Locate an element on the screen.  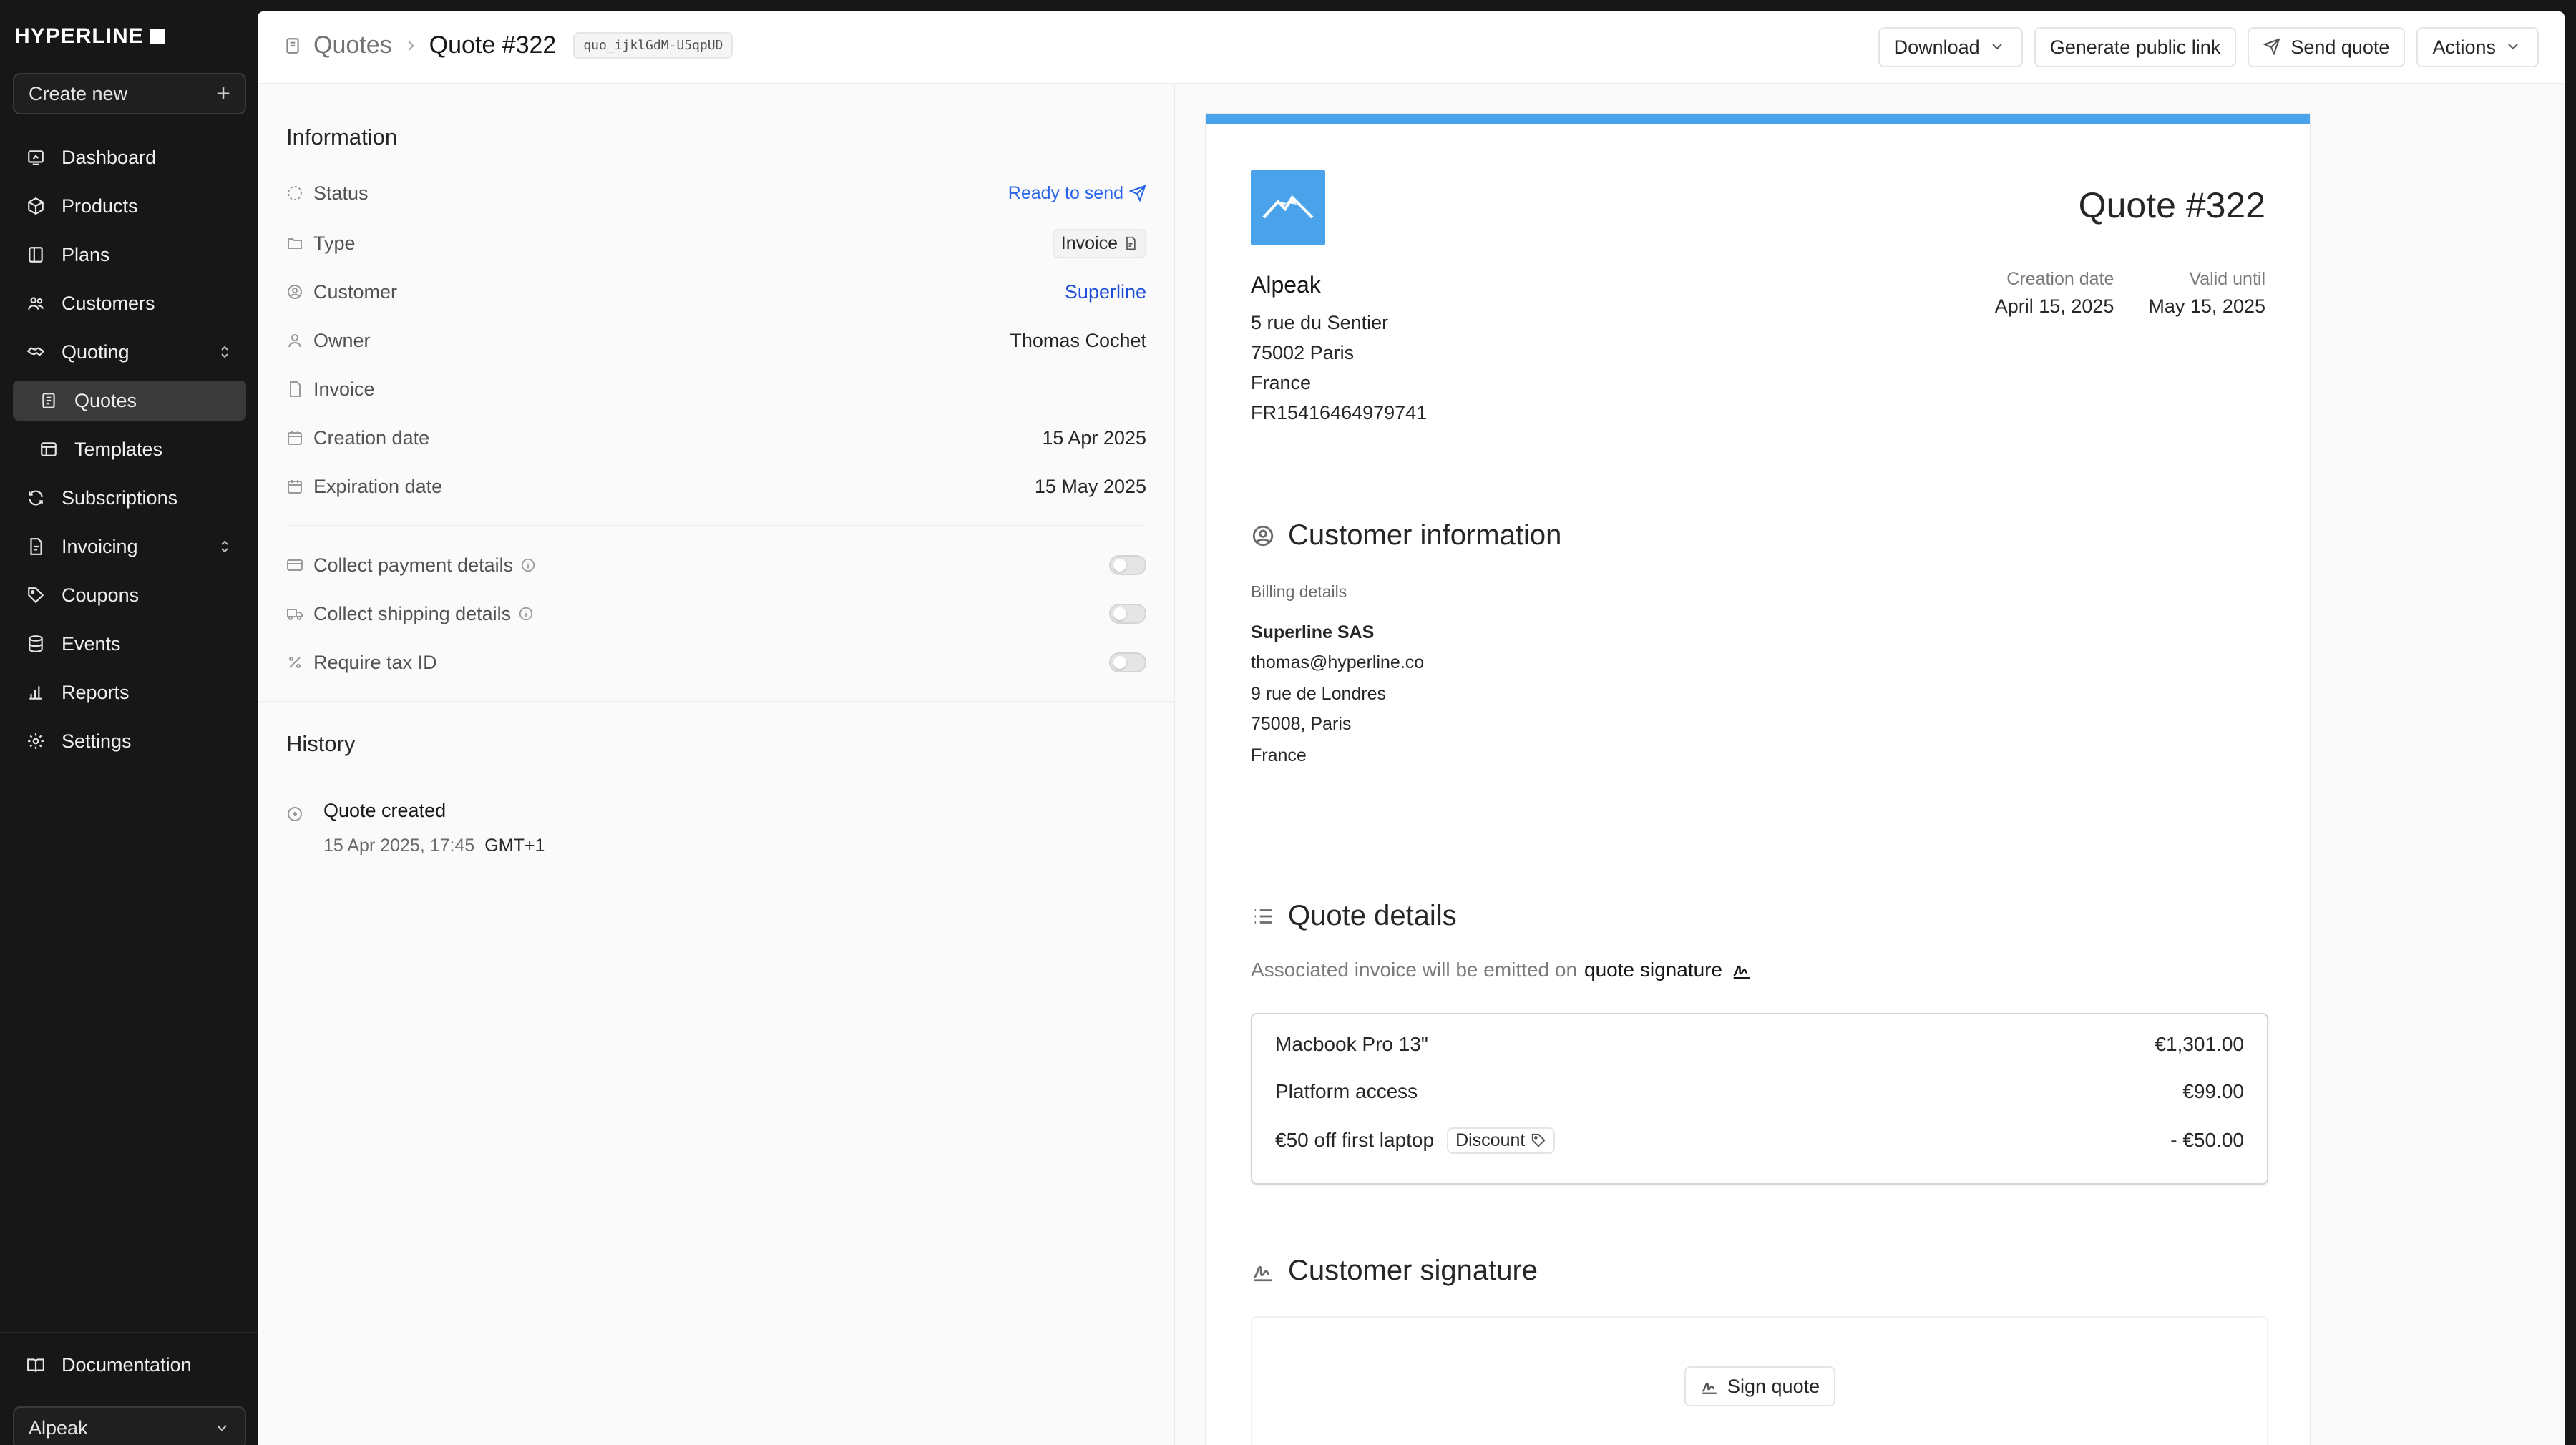
line-item-amount: €1,301.00 is located at coordinates (2199, 1044).